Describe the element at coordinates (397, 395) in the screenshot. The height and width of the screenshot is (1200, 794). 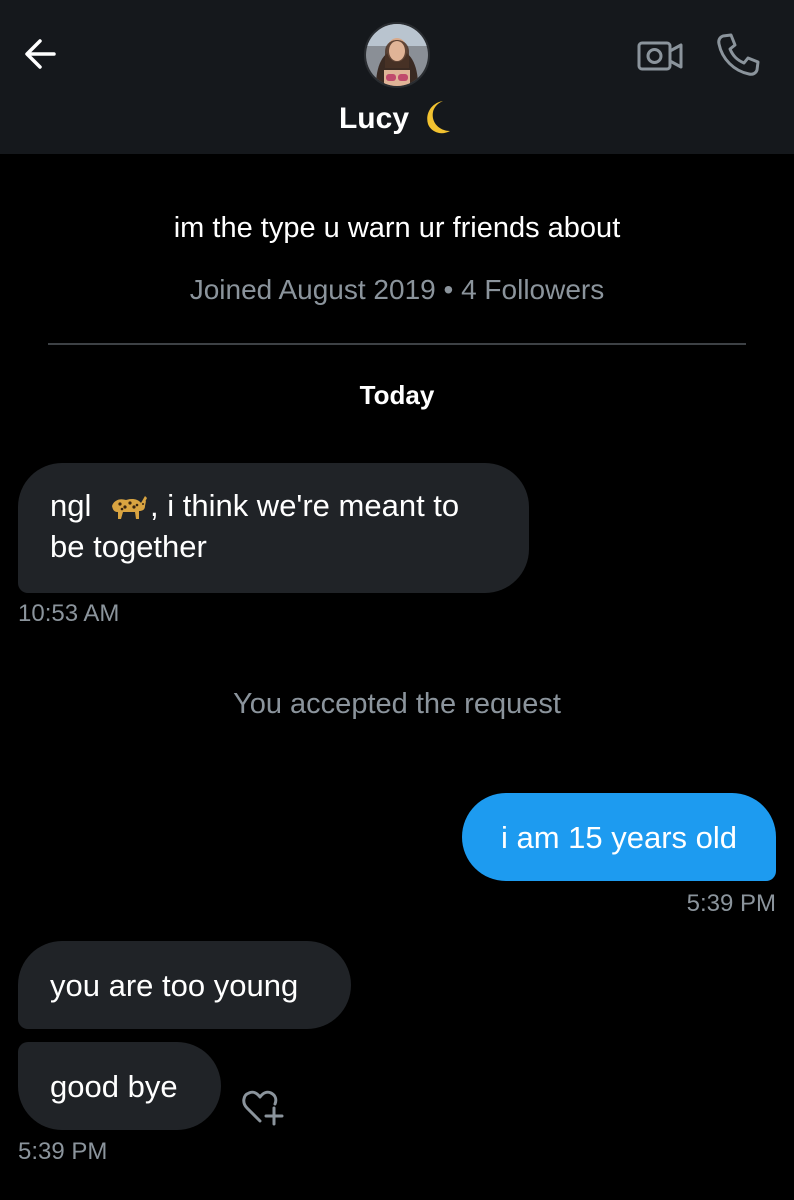
I see `day-separator: Today` at that location.